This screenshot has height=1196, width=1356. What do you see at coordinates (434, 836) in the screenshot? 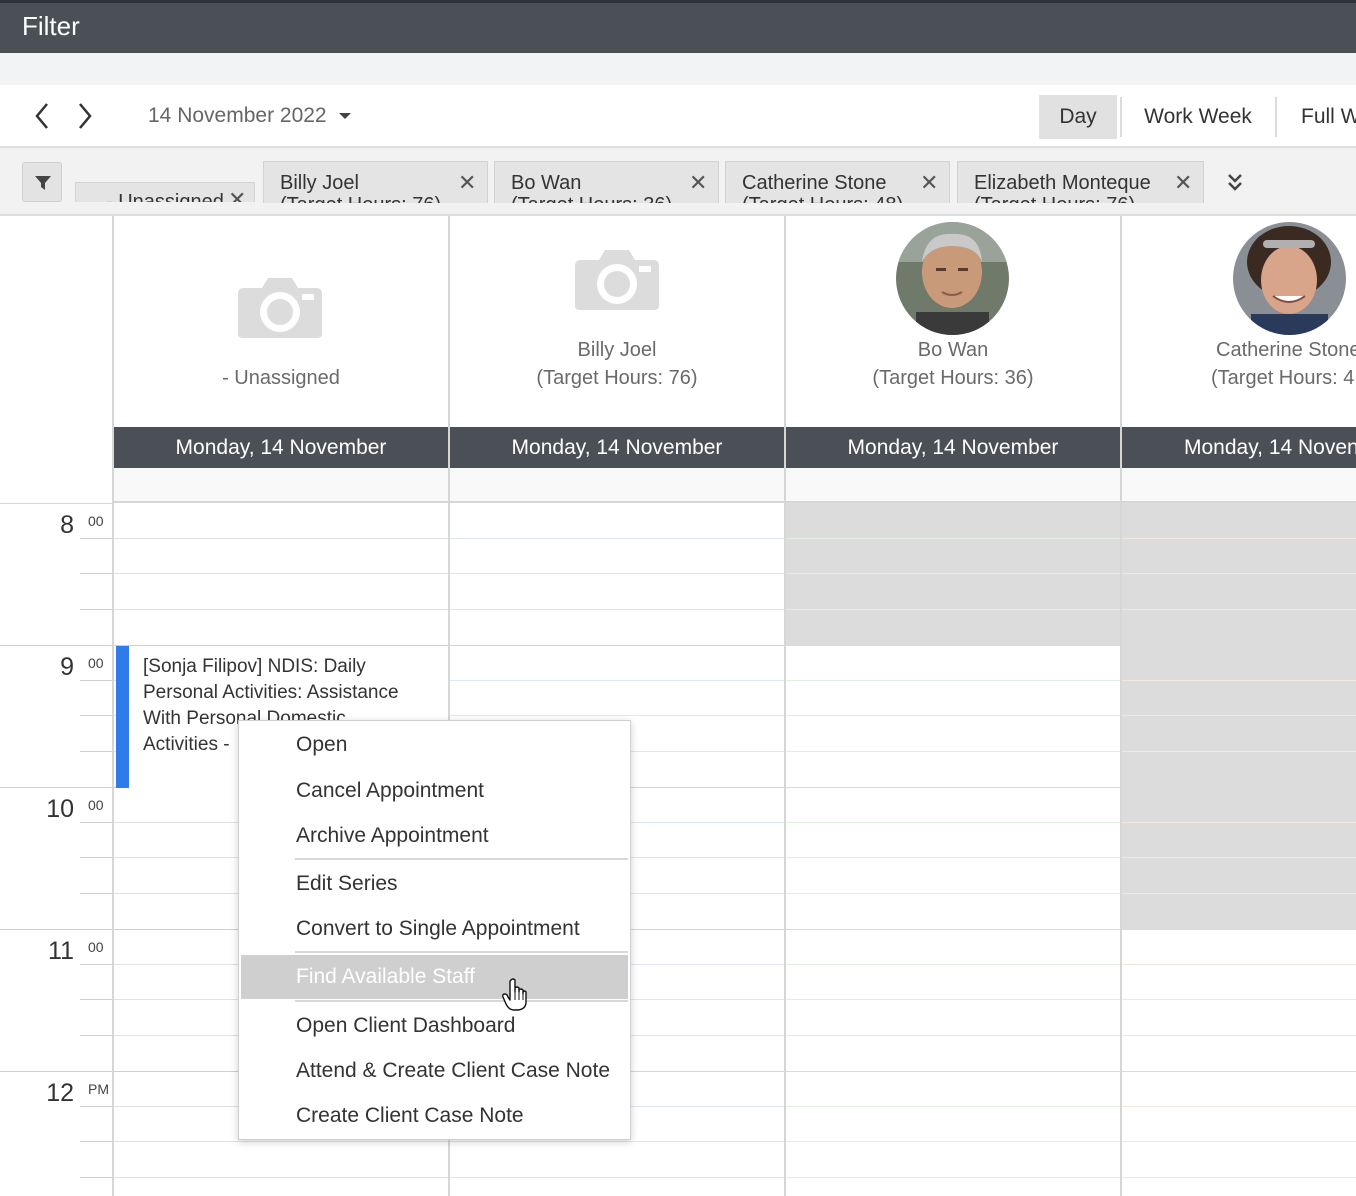
I see `menu-item-archive-appointment: Archive Appointment` at bounding box center [434, 836].